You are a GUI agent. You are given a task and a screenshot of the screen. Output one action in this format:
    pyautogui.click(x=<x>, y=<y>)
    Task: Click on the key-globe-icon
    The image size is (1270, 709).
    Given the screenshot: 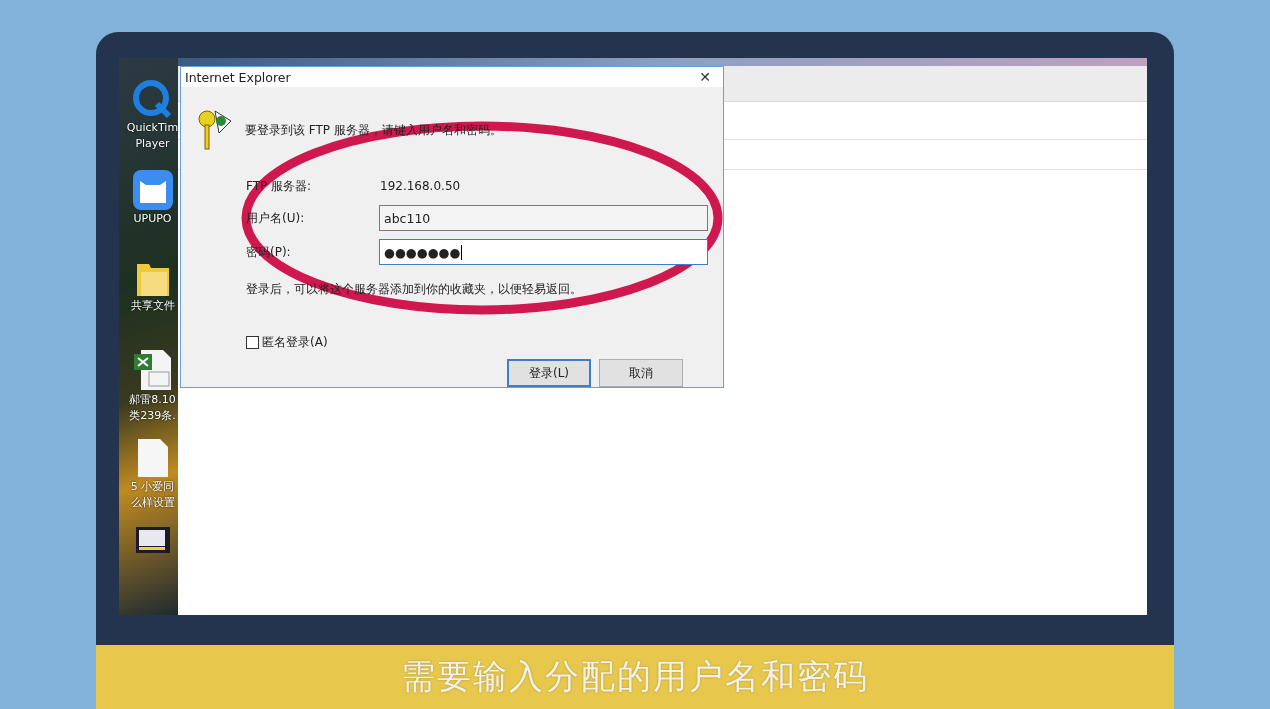 What is the action you would take?
    pyautogui.click(x=215, y=130)
    